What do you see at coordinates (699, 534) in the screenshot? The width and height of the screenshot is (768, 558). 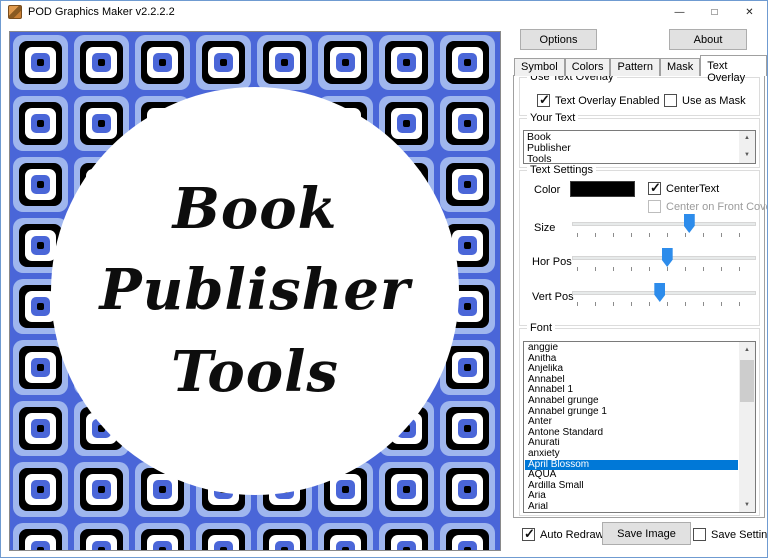 I see `save-settings-checkbox` at bounding box center [699, 534].